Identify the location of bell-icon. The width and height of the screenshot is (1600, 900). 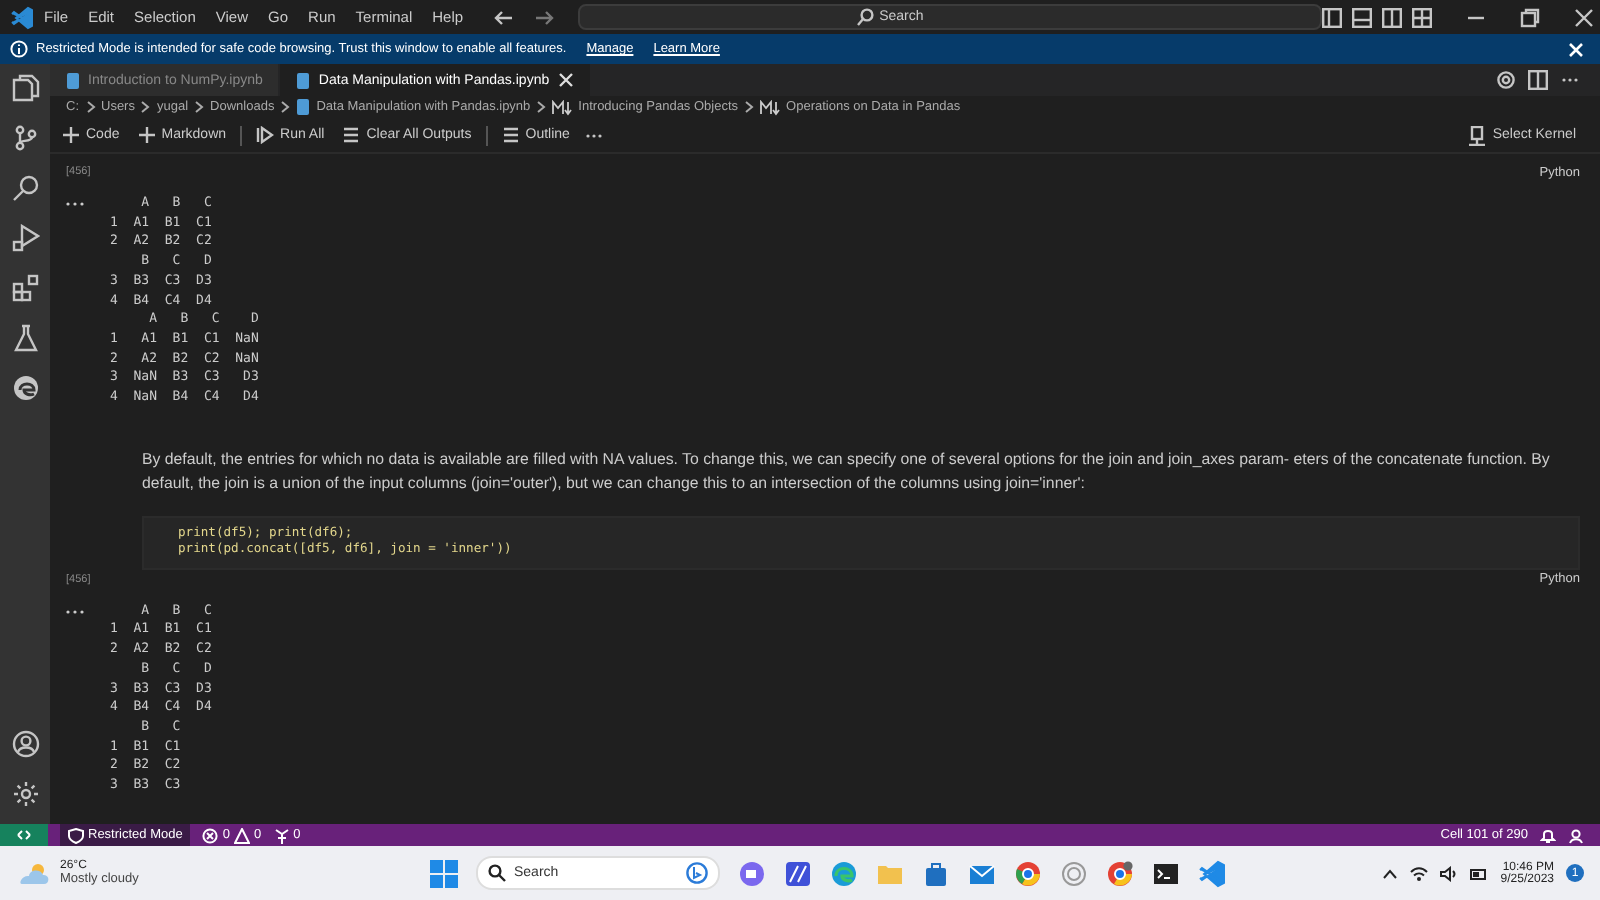
(1548, 835).